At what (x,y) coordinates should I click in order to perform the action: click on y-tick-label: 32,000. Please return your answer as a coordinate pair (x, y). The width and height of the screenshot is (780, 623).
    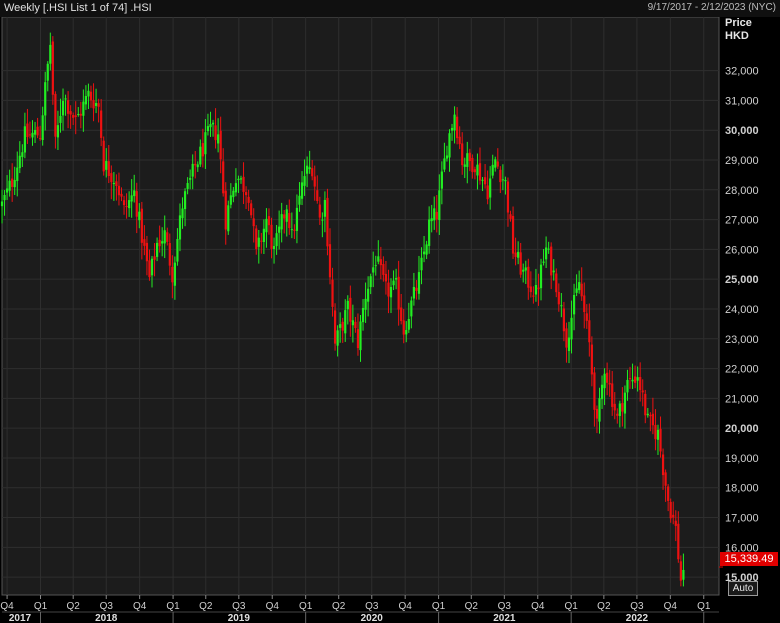
    Looking at the image, I should click on (742, 72).